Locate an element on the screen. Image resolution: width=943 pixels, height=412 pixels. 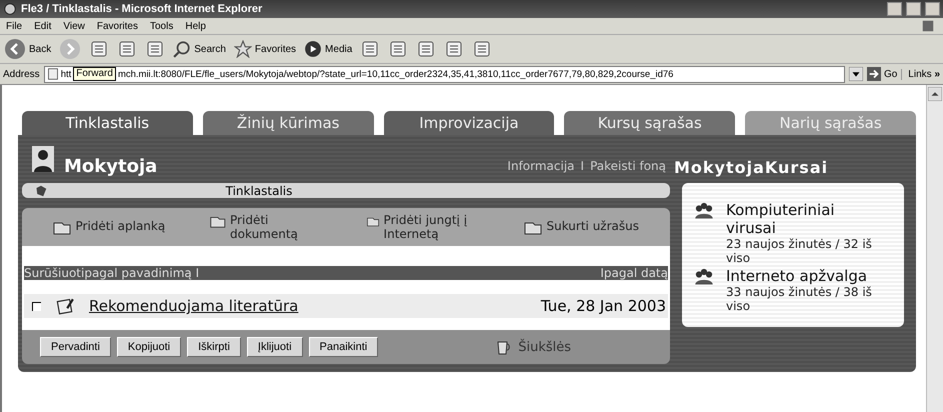
change-background-link: Pakeisti foną is located at coordinates (628, 166).